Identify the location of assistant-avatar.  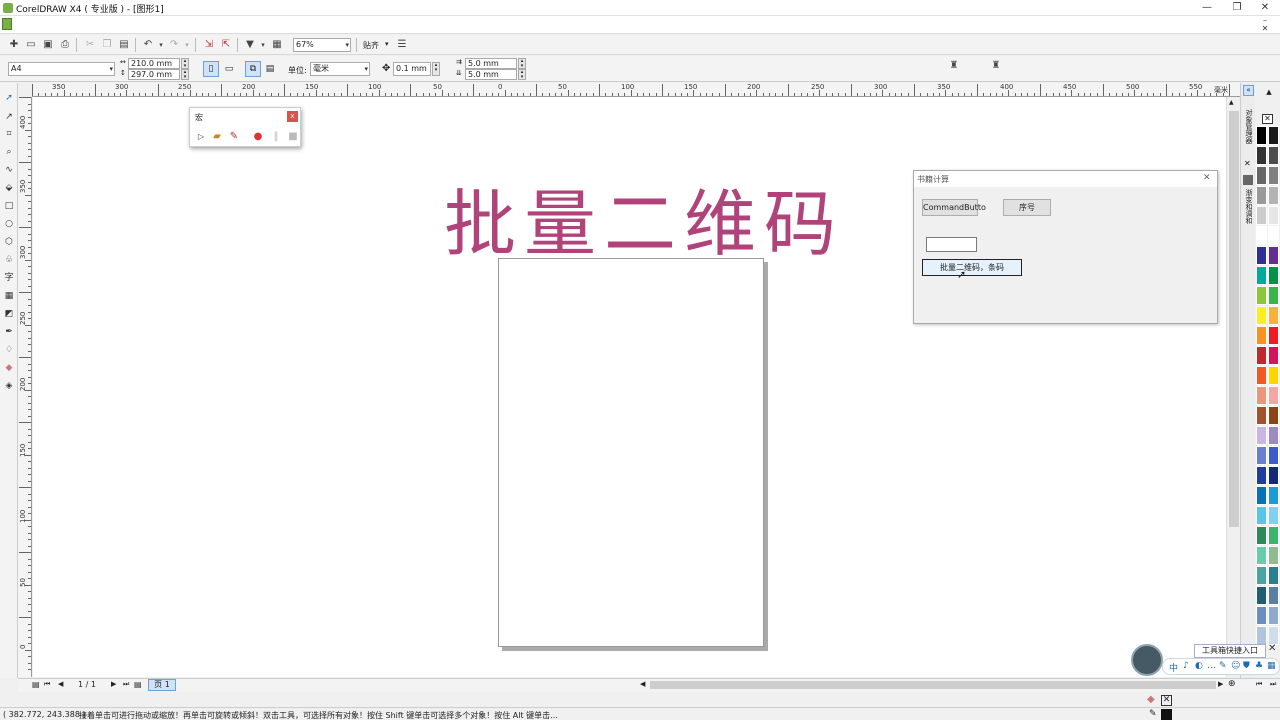
(1147, 660).